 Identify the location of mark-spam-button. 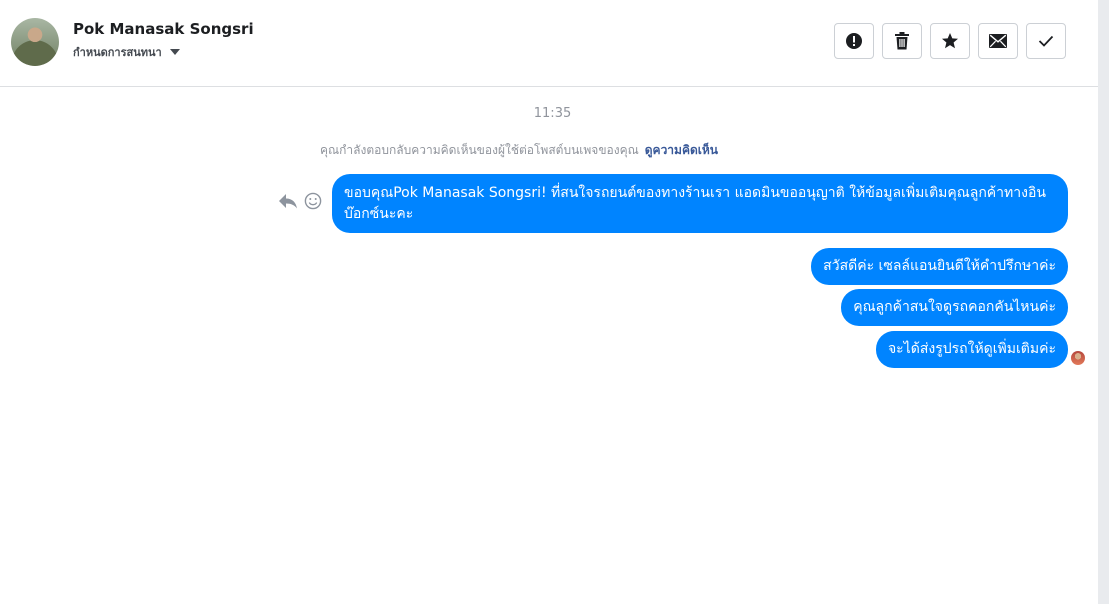
(854, 41).